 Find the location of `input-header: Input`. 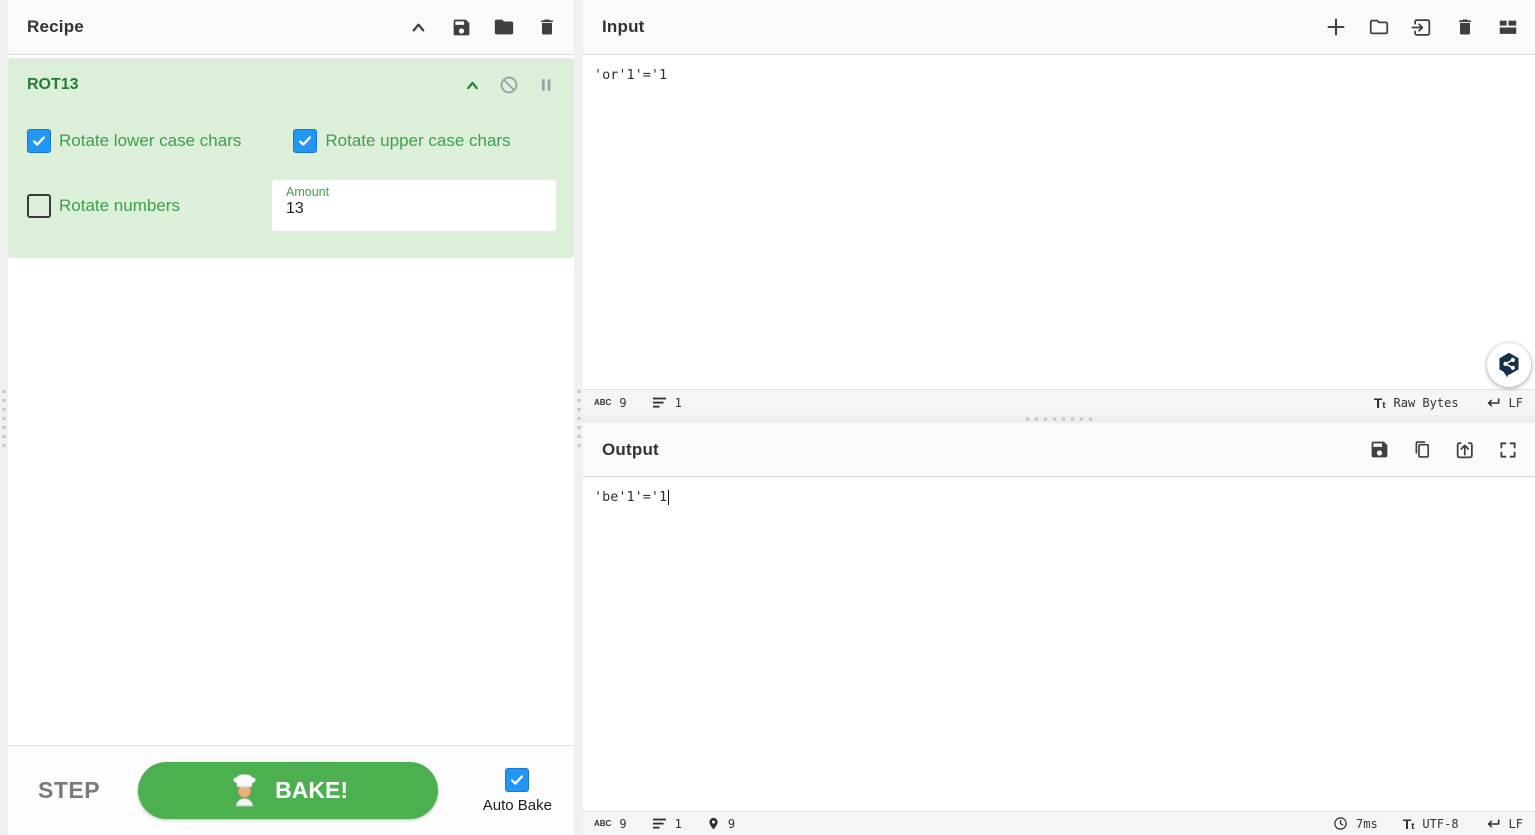

input-header: Input is located at coordinates (1059, 27).